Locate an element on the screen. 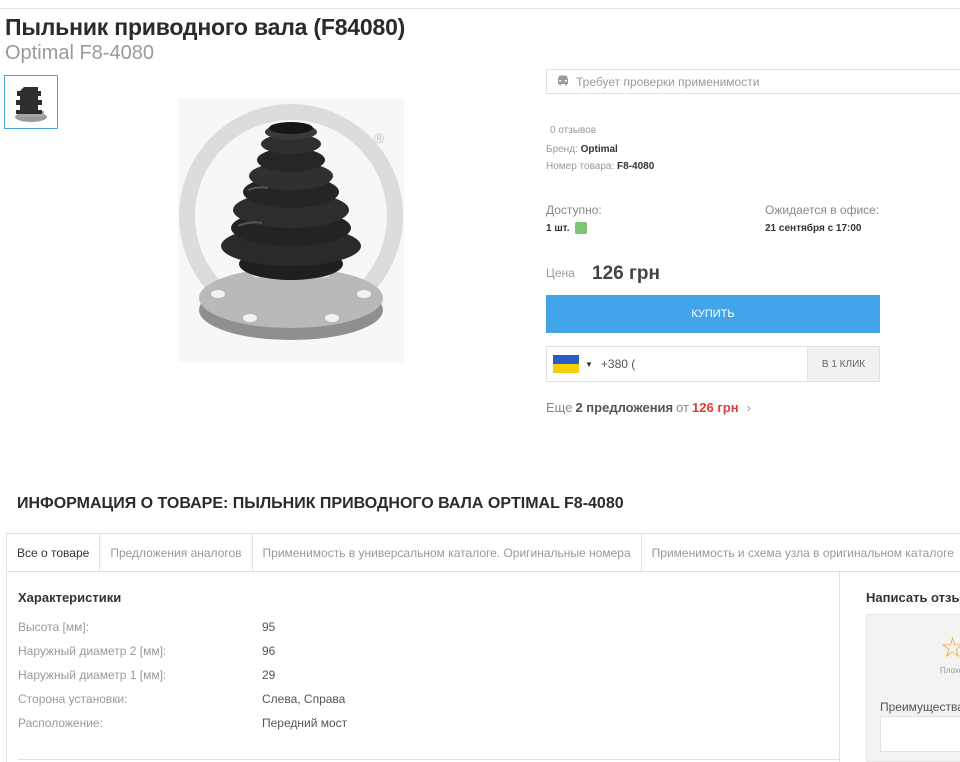 The height and width of the screenshot is (762, 960). spec-value: 95 is located at coordinates (269, 627).